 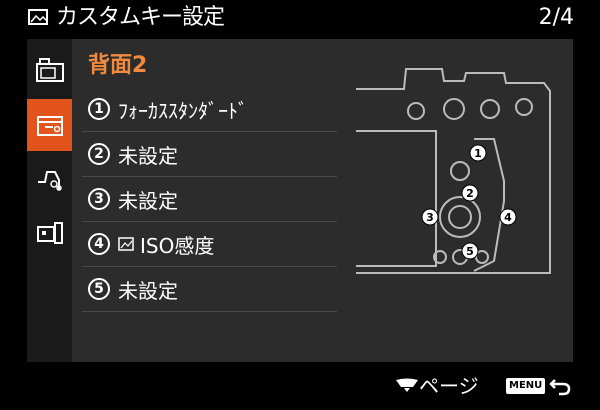 I want to click on item-number: 5, so click(x=99, y=289).